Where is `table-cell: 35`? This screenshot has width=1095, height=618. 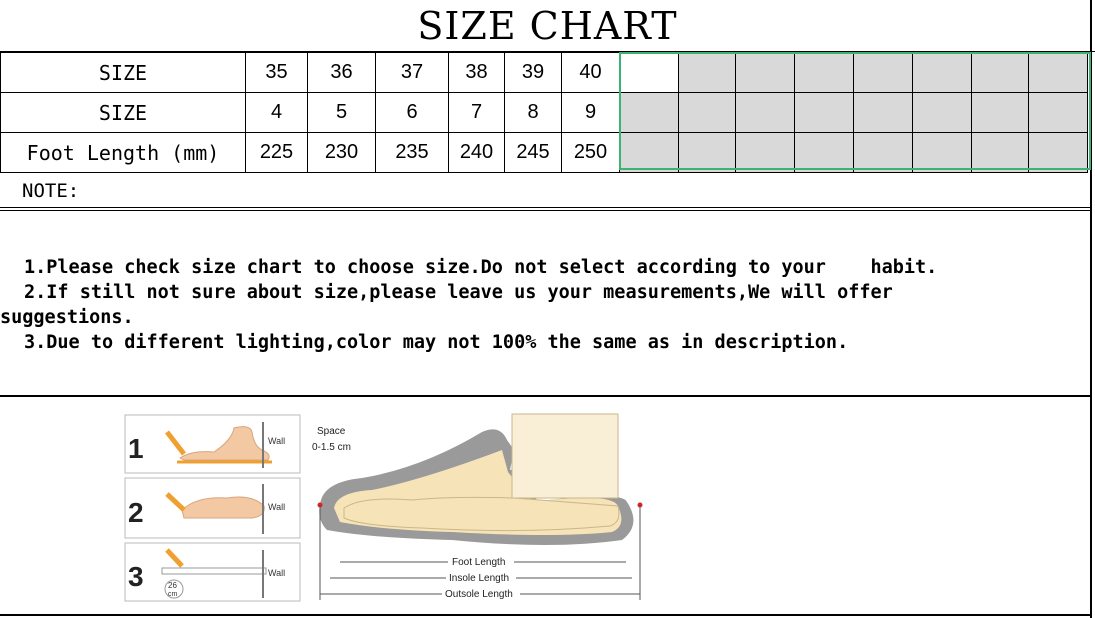 table-cell: 35 is located at coordinates (276, 72).